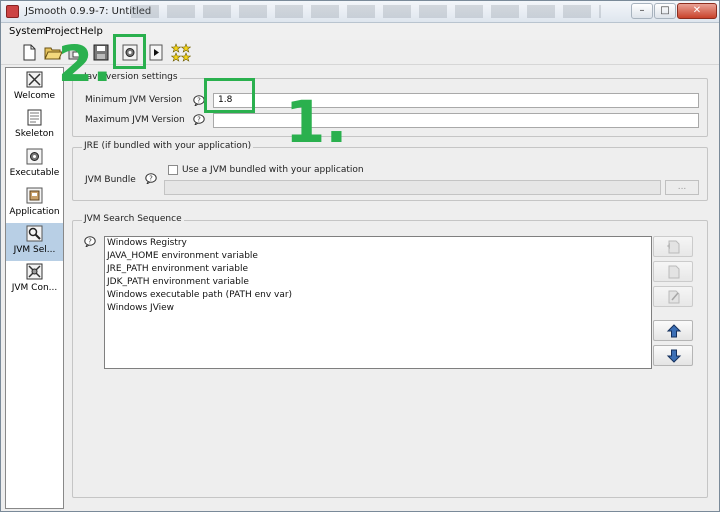 This screenshot has height=512, width=720. What do you see at coordinates (27, 31) in the screenshot?
I see `menu-system: System` at bounding box center [27, 31].